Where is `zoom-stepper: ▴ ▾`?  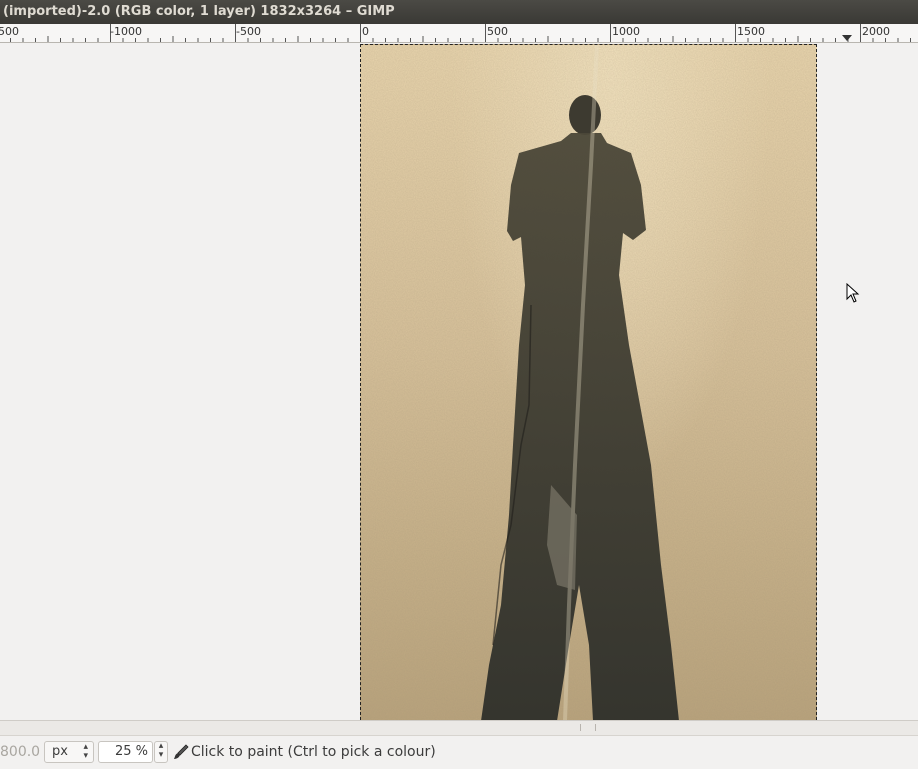 zoom-stepper: ▴ ▾ is located at coordinates (161, 752).